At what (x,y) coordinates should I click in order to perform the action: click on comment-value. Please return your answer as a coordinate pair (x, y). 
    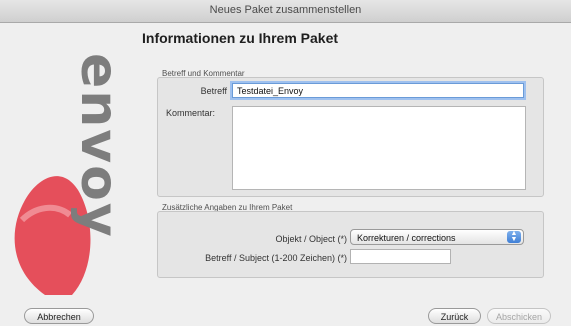
    Looking at the image, I should click on (379, 110).